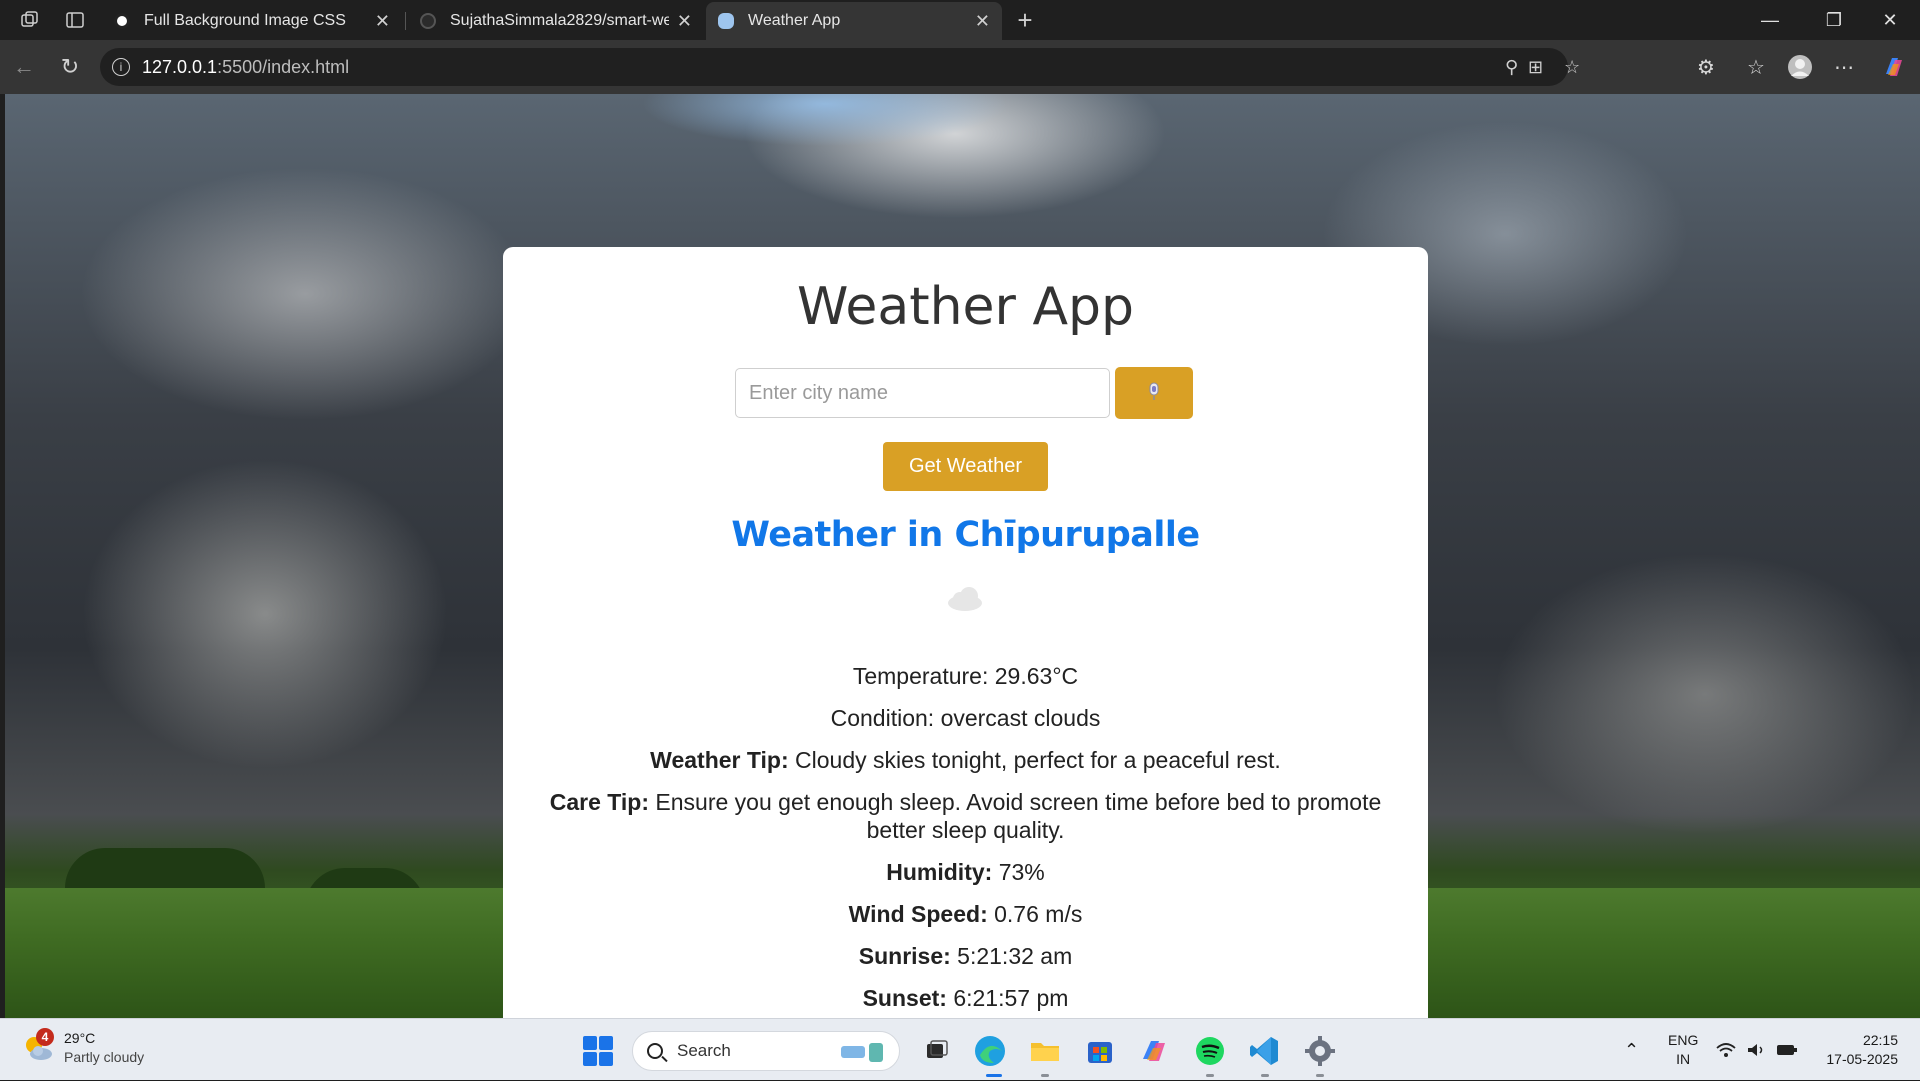 The width and height of the screenshot is (1920, 1081). Describe the element at coordinates (990, 1051) in the screenshot. I see `edge-icon` at that location.